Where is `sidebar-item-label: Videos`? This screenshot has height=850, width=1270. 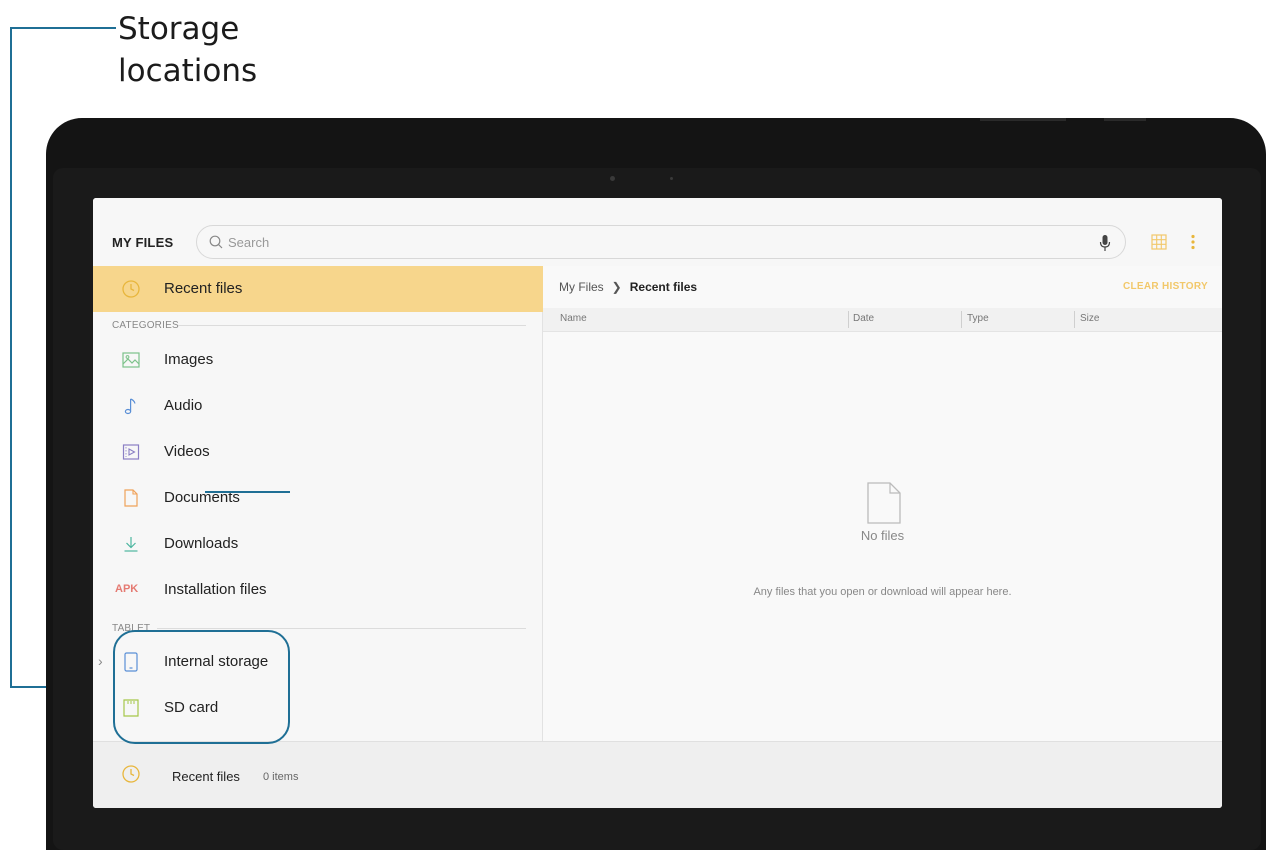
sidebar-item-label: Videos is located at coordinates (187, 451).